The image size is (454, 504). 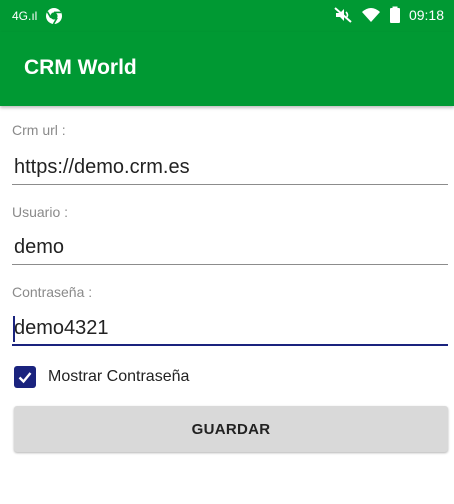 I want to click on mute-icon, so click(x=343, y=15).